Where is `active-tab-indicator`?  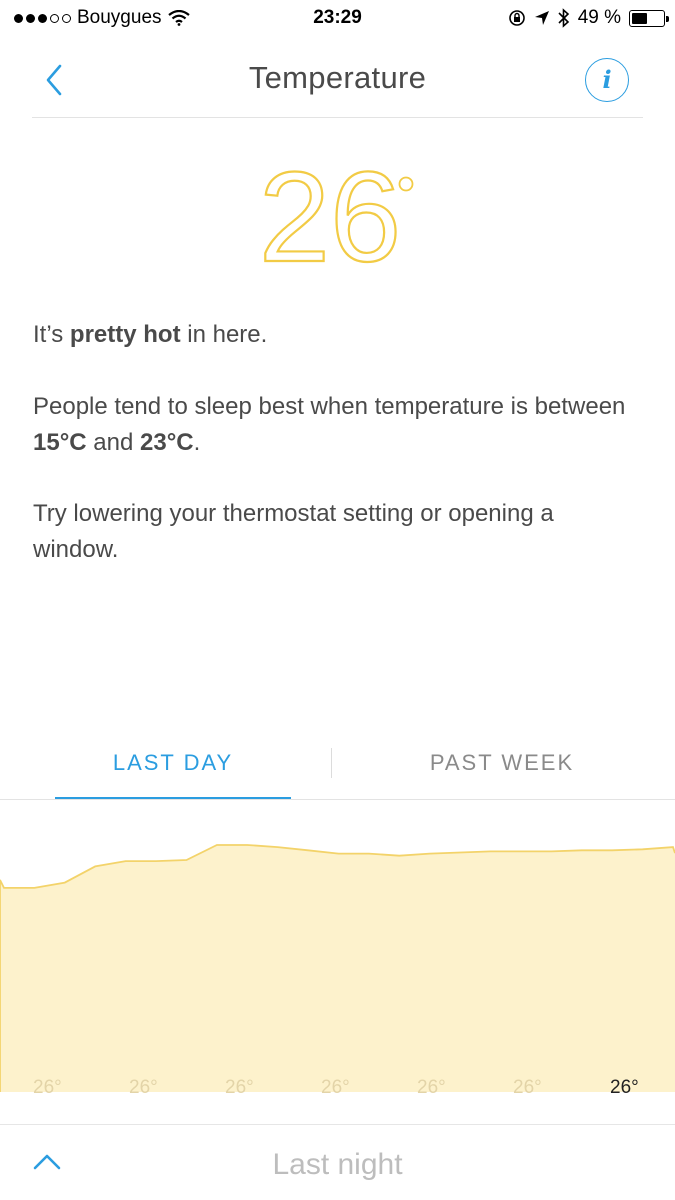
active-tab-indicator is located at coordinates (173, 798).